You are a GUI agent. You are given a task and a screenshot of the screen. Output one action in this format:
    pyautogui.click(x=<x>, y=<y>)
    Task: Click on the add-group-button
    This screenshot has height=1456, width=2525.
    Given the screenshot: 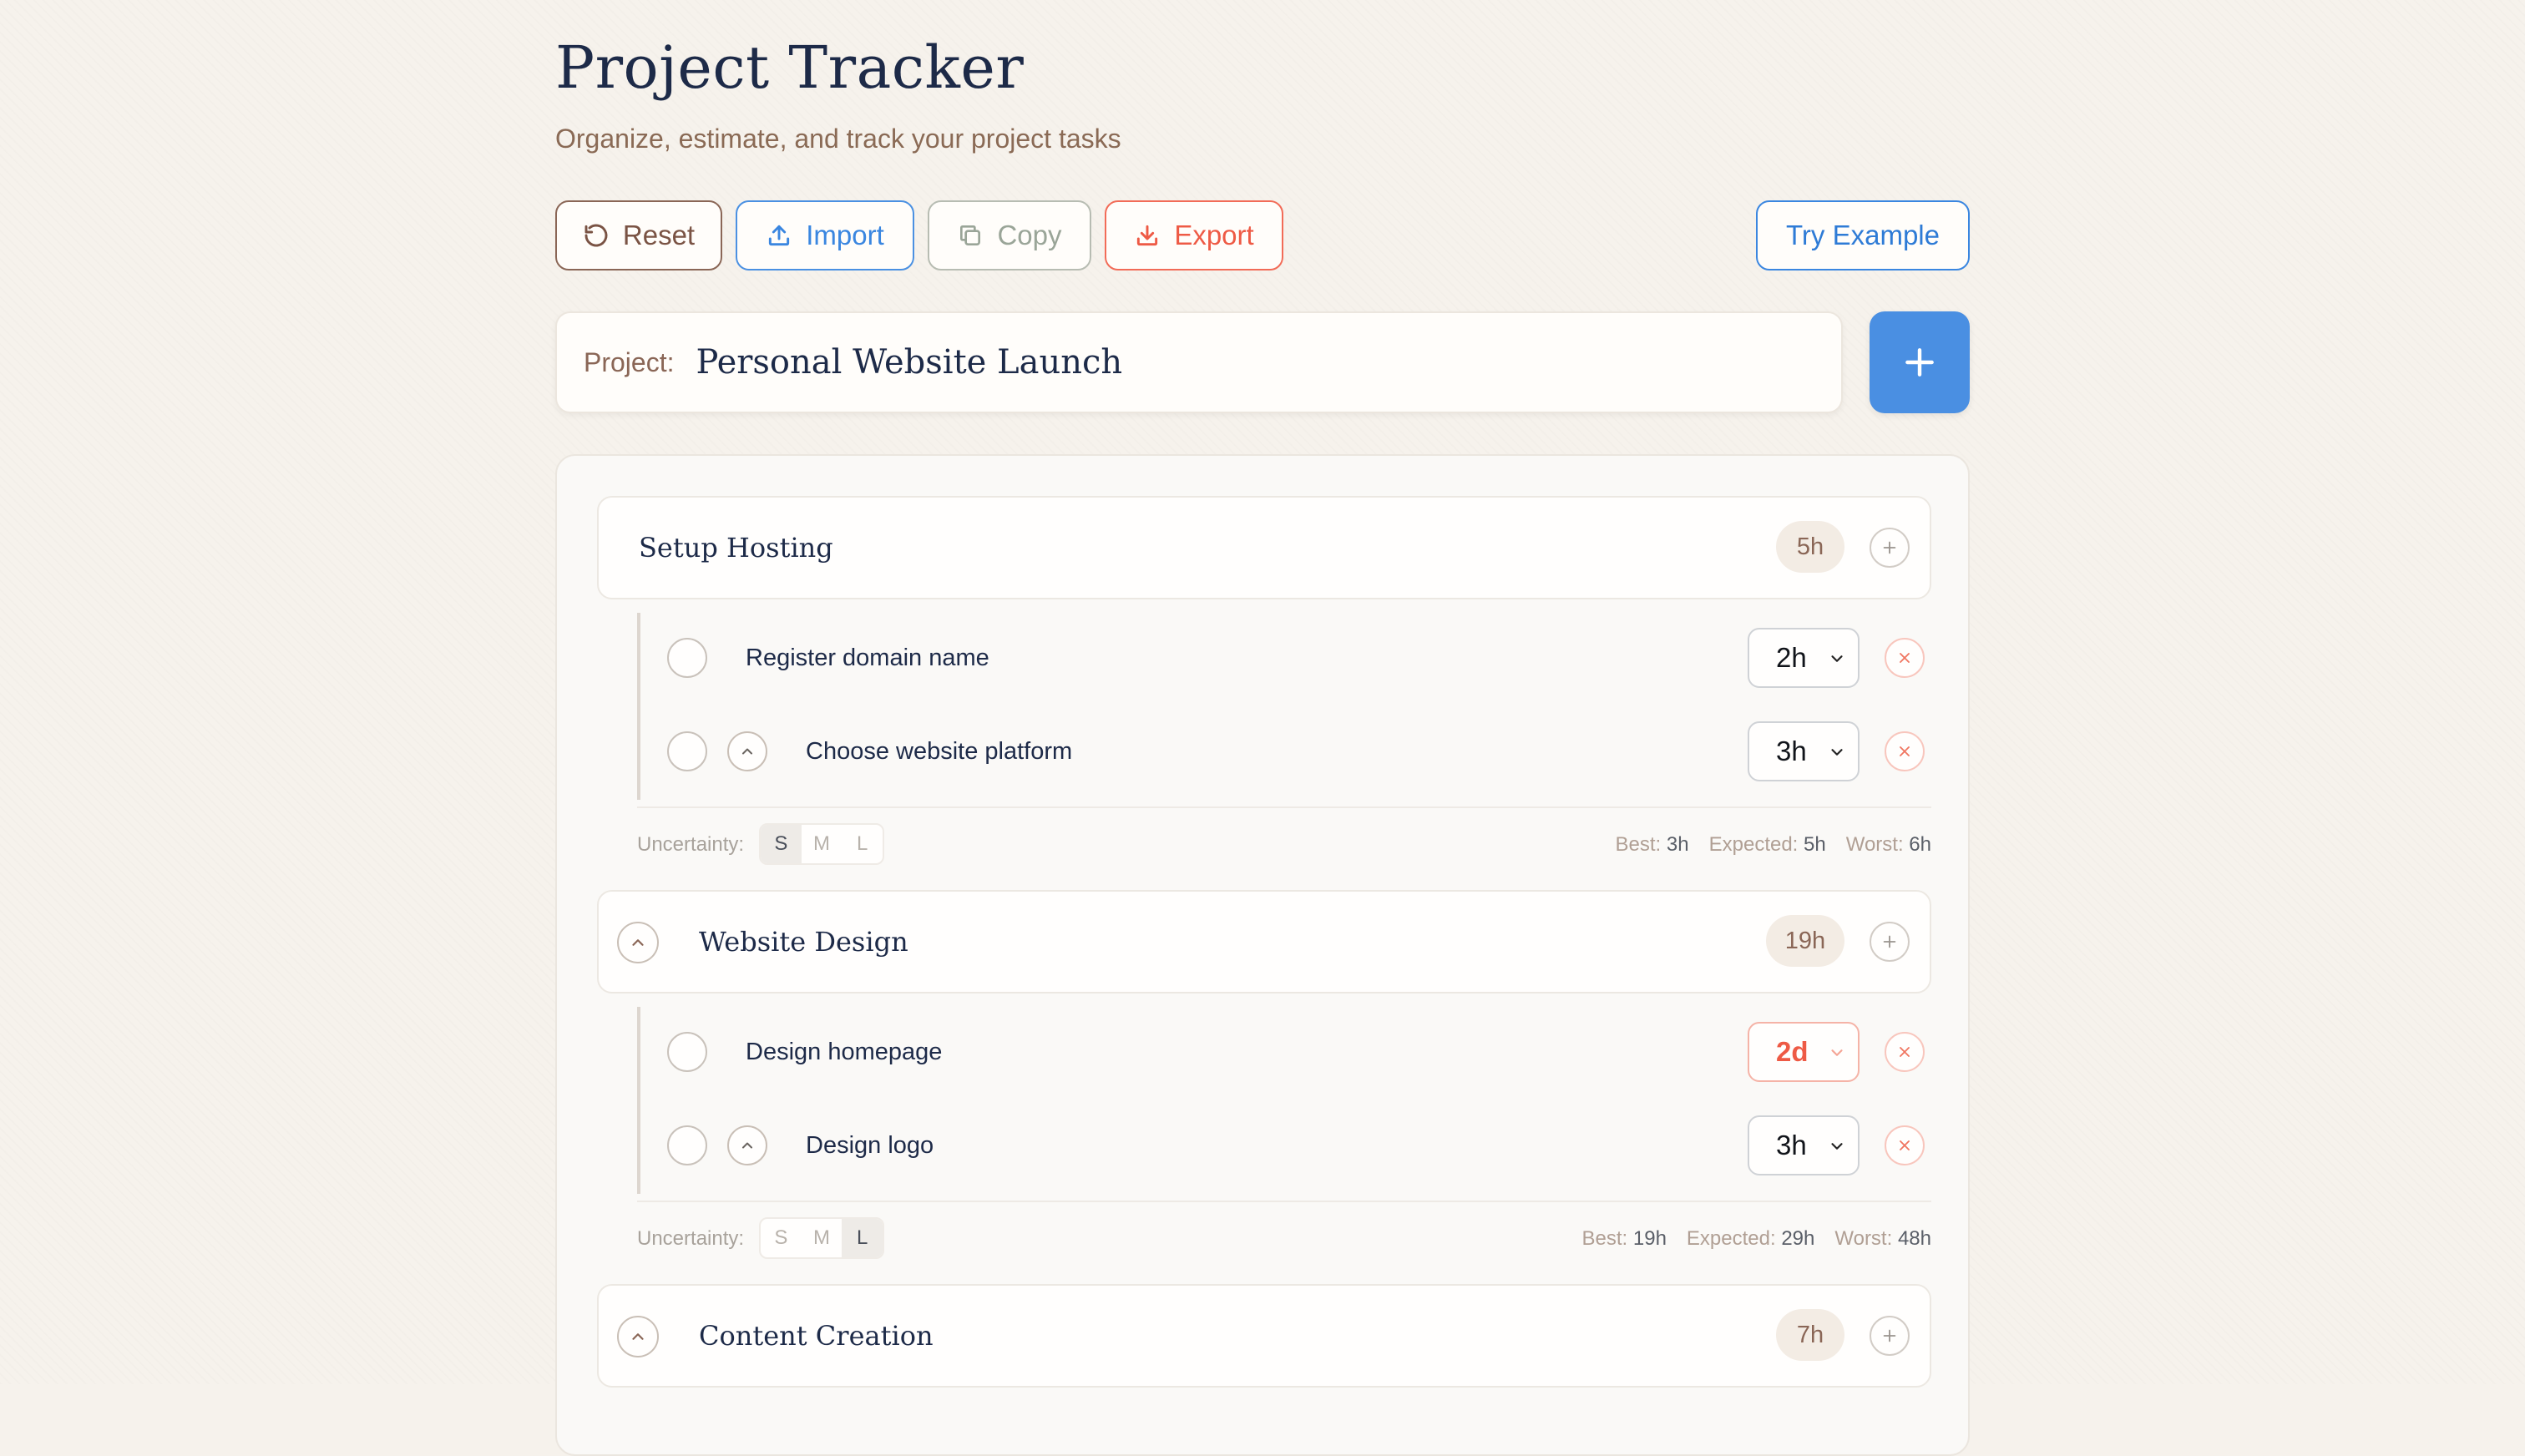 What is the action you would take?
    pyautogui.click(x=1920, y=362)
    